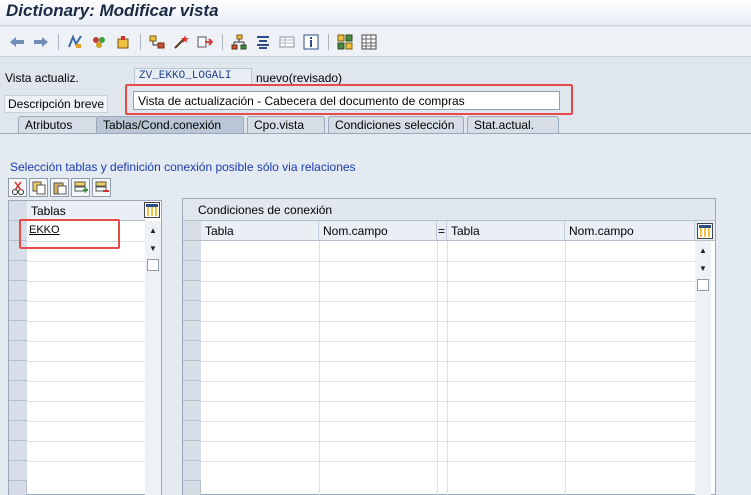 The width and height of the screenshot is (751, 495). What do you see at coordinates (75, 42) in the screenshot?
I see `display-change-icon` at bounding box center [75, 42].